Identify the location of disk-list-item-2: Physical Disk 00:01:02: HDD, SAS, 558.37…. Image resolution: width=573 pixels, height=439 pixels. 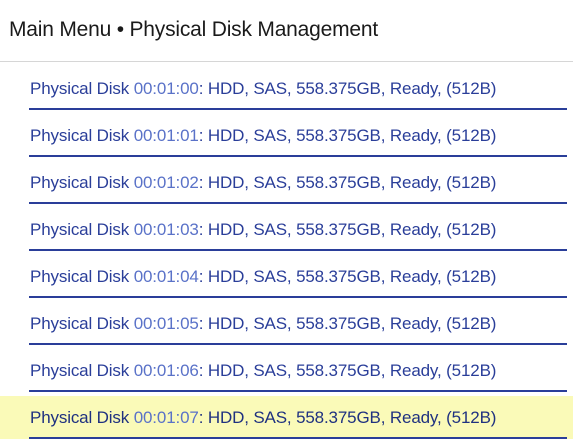
(286, 184).